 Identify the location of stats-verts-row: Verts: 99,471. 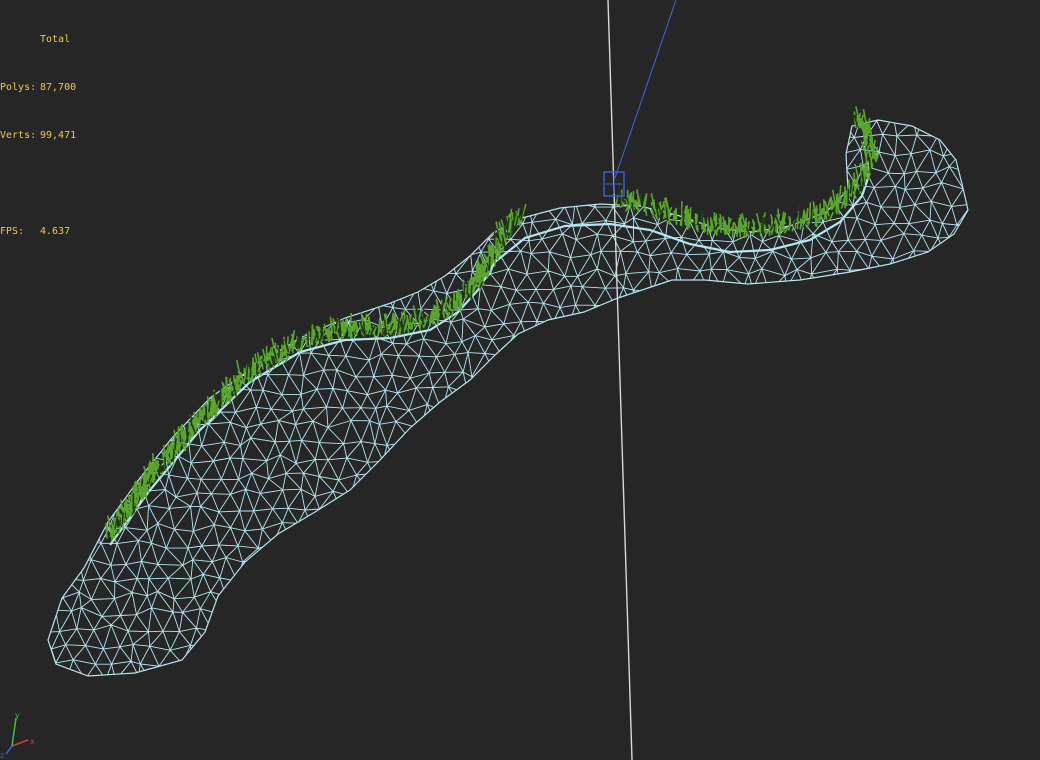
(38, 136).